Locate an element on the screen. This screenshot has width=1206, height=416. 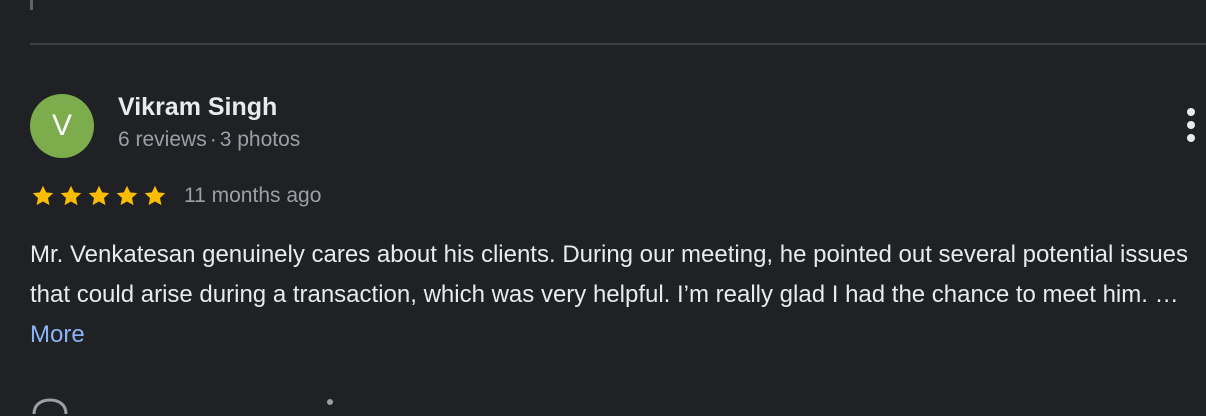
review-count: 6 reviews is located at coordinates (162, 139).